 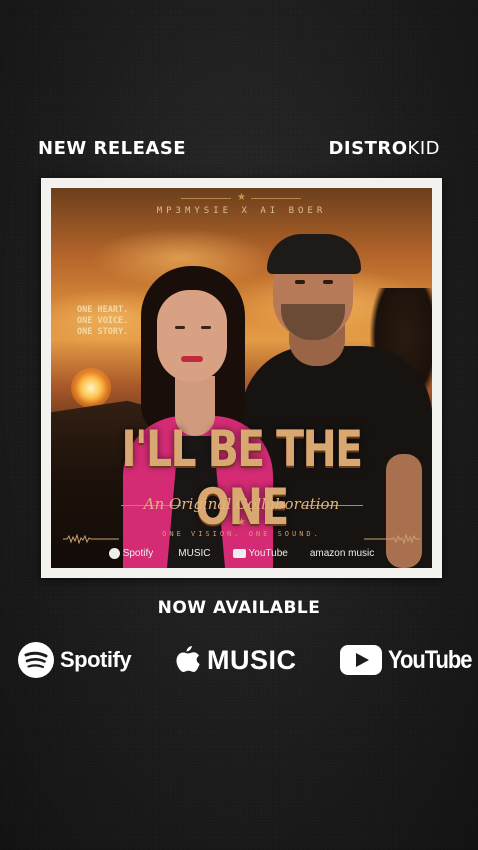 I want to click on distrokid-logo-bold: DISTRO, so click(x=368, y=148).